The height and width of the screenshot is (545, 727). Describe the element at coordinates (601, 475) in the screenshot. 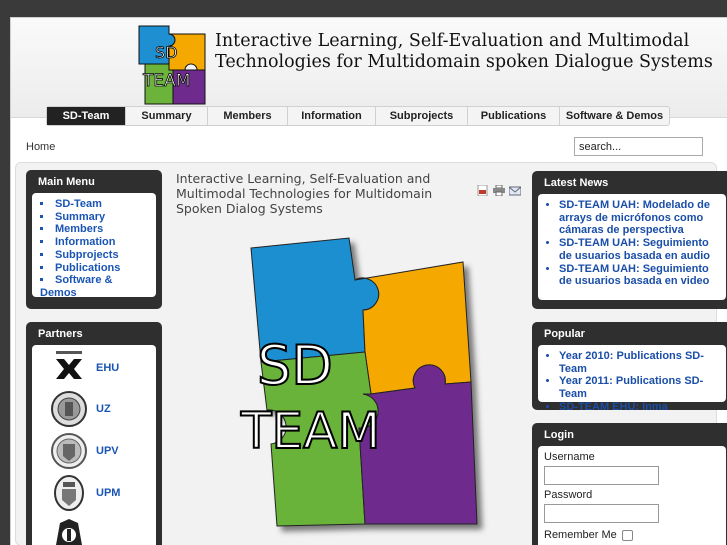

I see `username-field` at that location.